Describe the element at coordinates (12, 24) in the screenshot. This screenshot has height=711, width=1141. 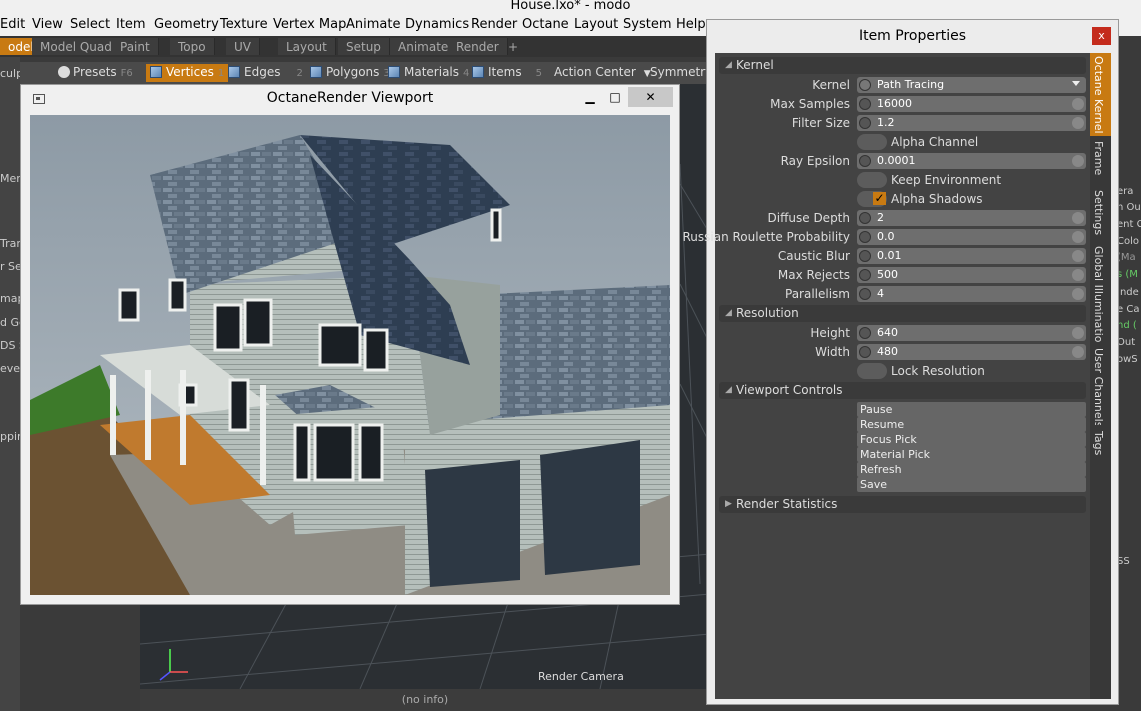
I see `menu-edit: Edit` at that location.